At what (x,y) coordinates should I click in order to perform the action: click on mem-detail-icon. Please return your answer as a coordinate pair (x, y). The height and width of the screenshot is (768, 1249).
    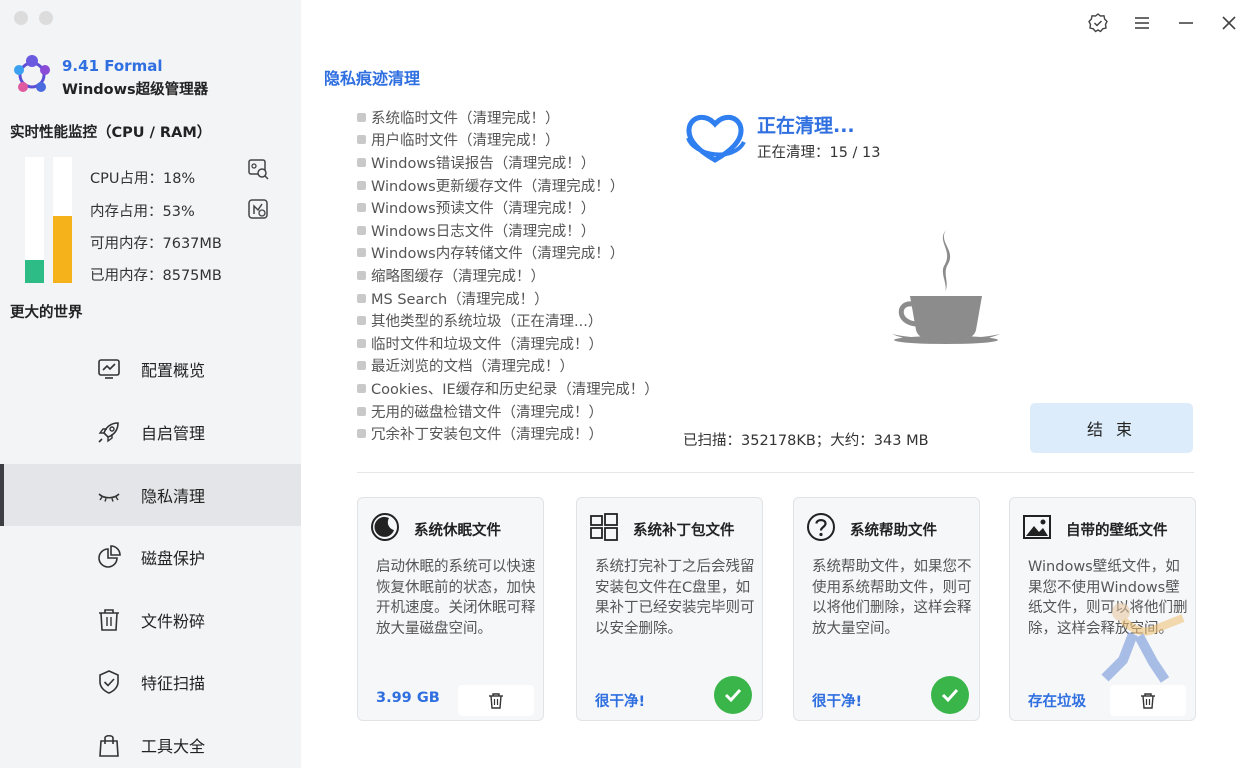
    Looking at the image, I should click on (258, 209).